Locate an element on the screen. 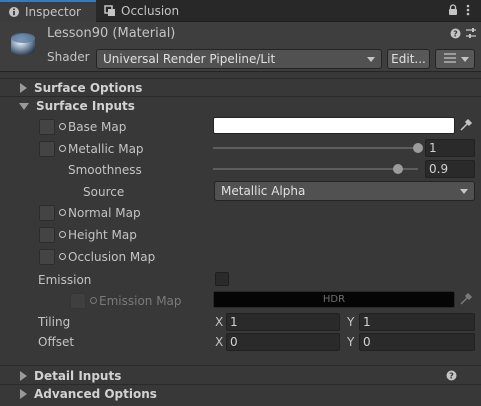 The height and width of the screenshot is (406, 481). source-label: Source is located at coordinates (104, 192).